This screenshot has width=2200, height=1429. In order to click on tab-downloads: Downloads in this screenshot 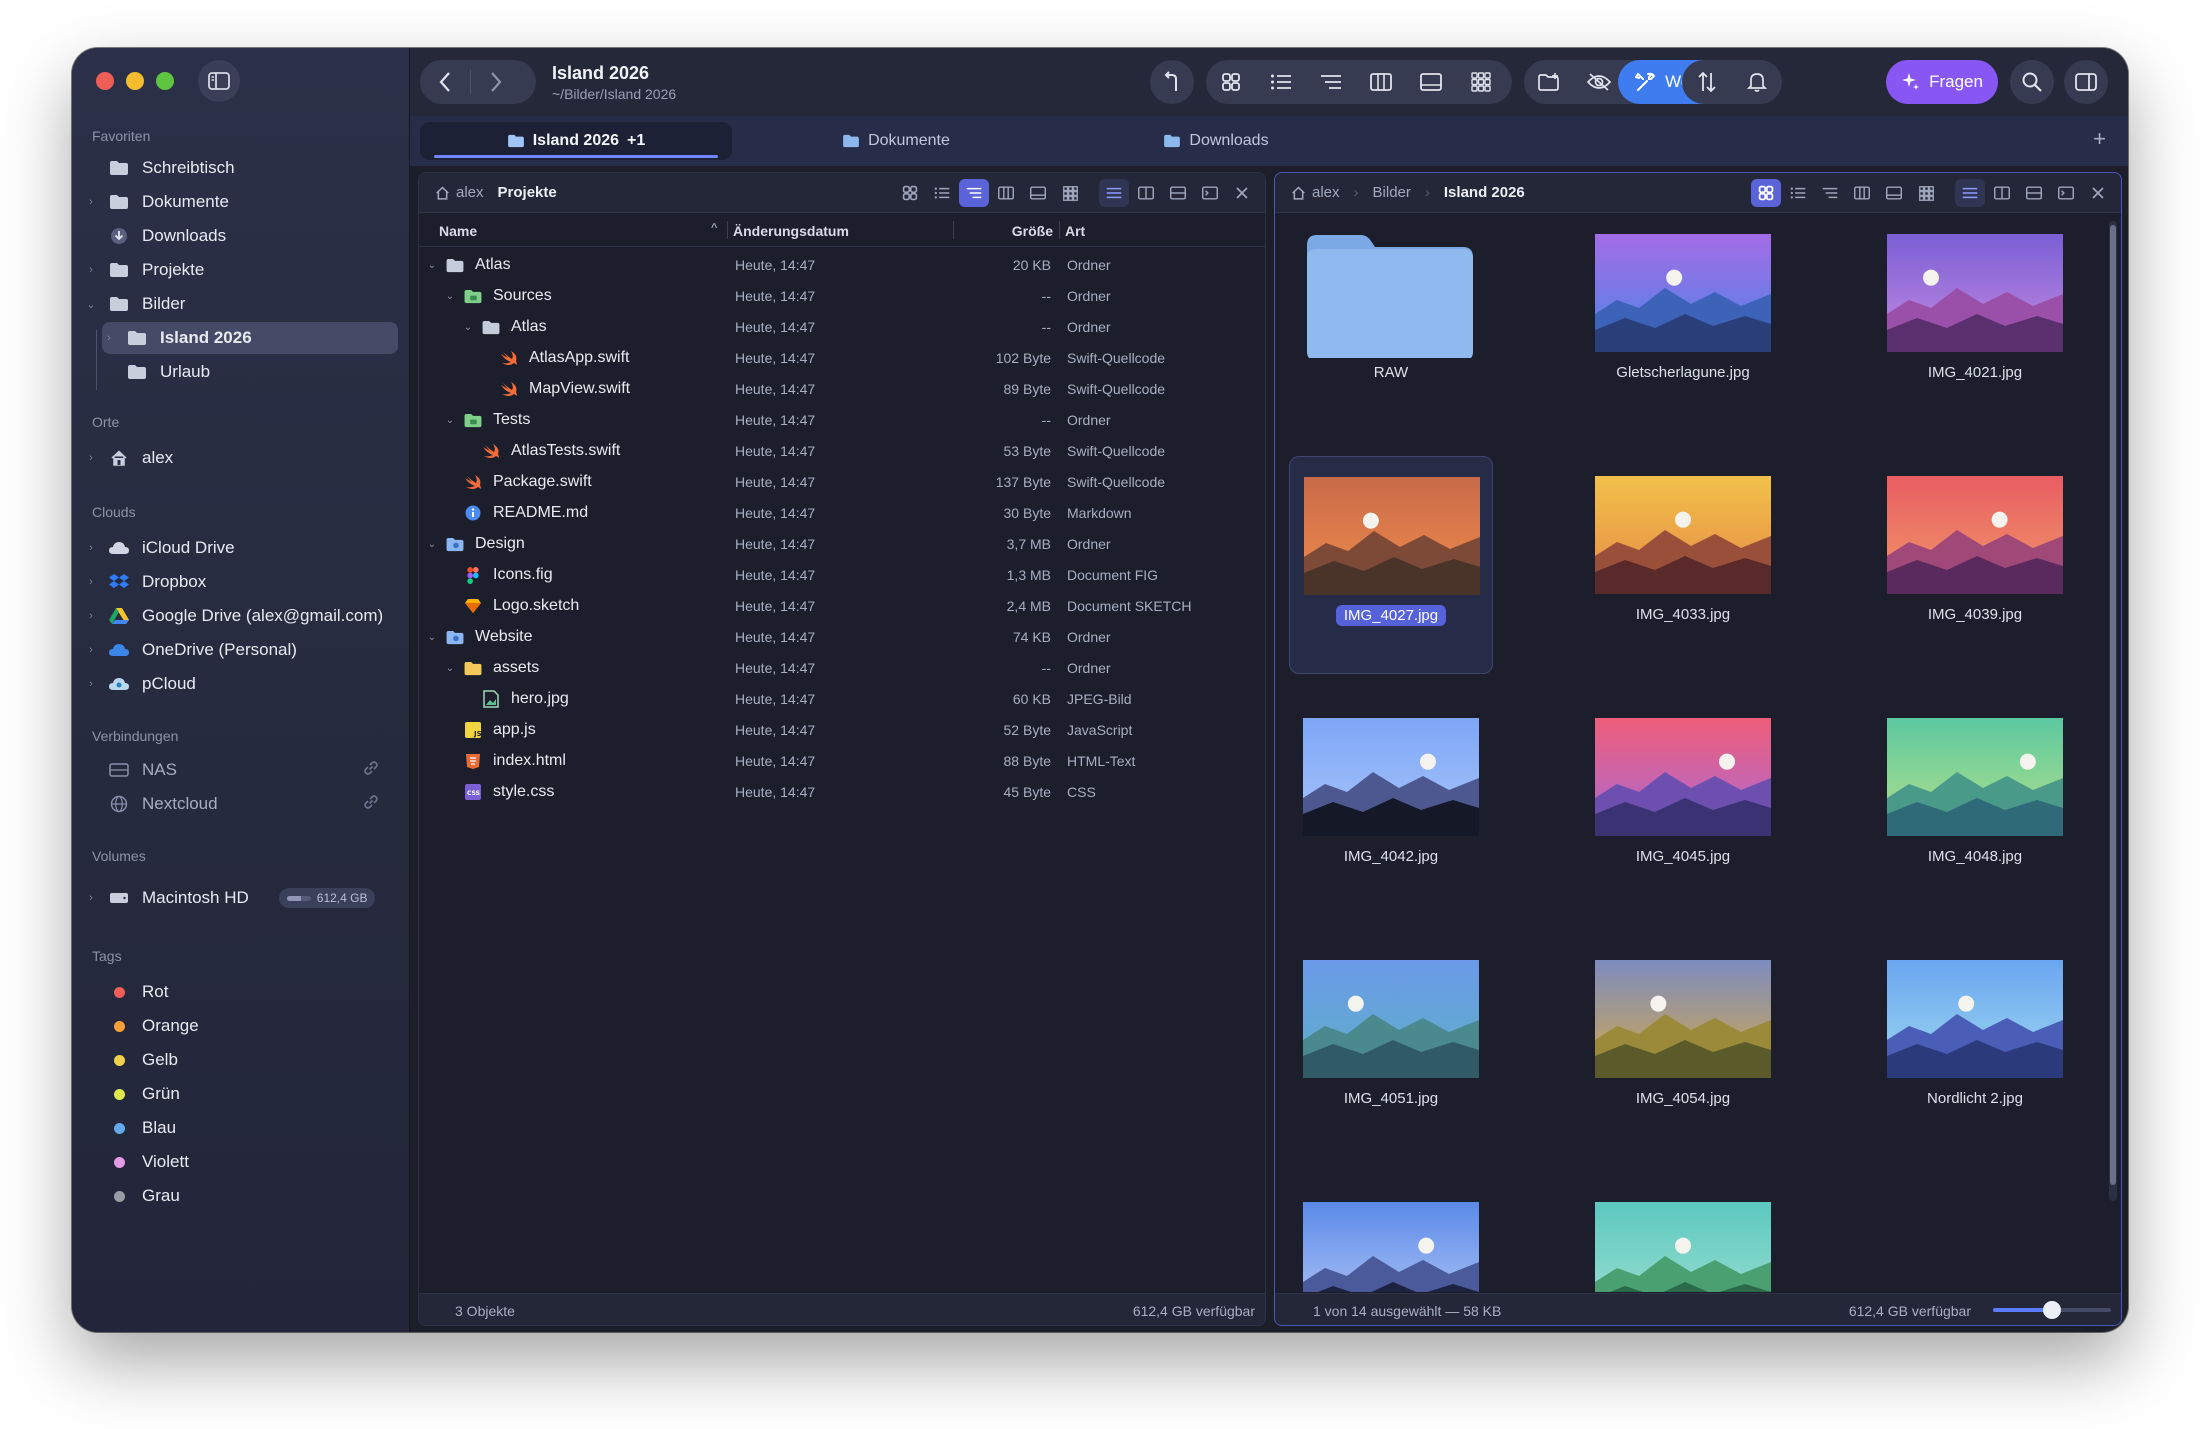, I will do `click(1216, 141)`.